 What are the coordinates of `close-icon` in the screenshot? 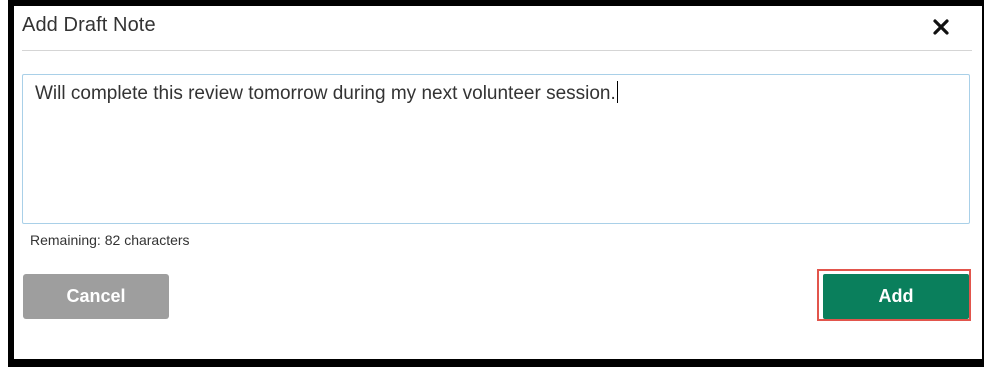 It's located at (941, 27).